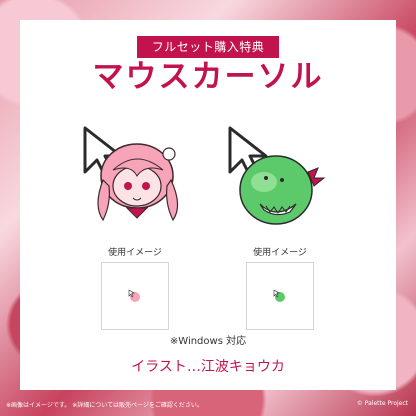 Image resolution: width=416 pixels, height=416 pixels. Describe the element at coordinates (282, 190) in the screenshot. I see `dino-icon` at that location.